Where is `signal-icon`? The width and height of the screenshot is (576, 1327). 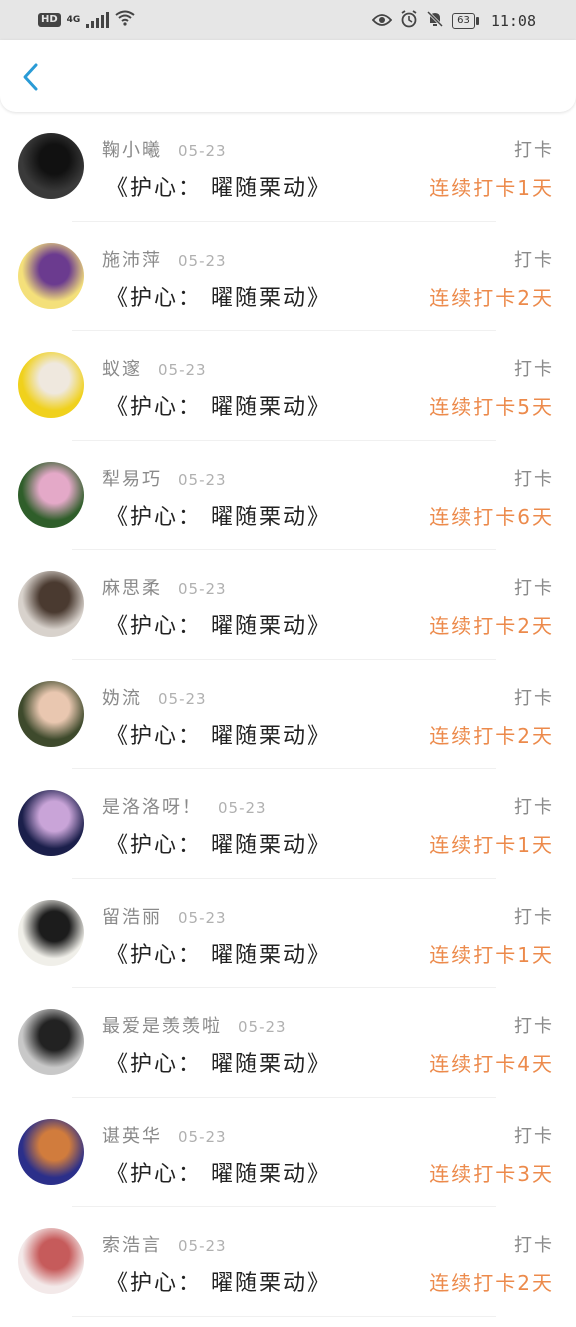 signal-icon is located at coordinates (98, 20).